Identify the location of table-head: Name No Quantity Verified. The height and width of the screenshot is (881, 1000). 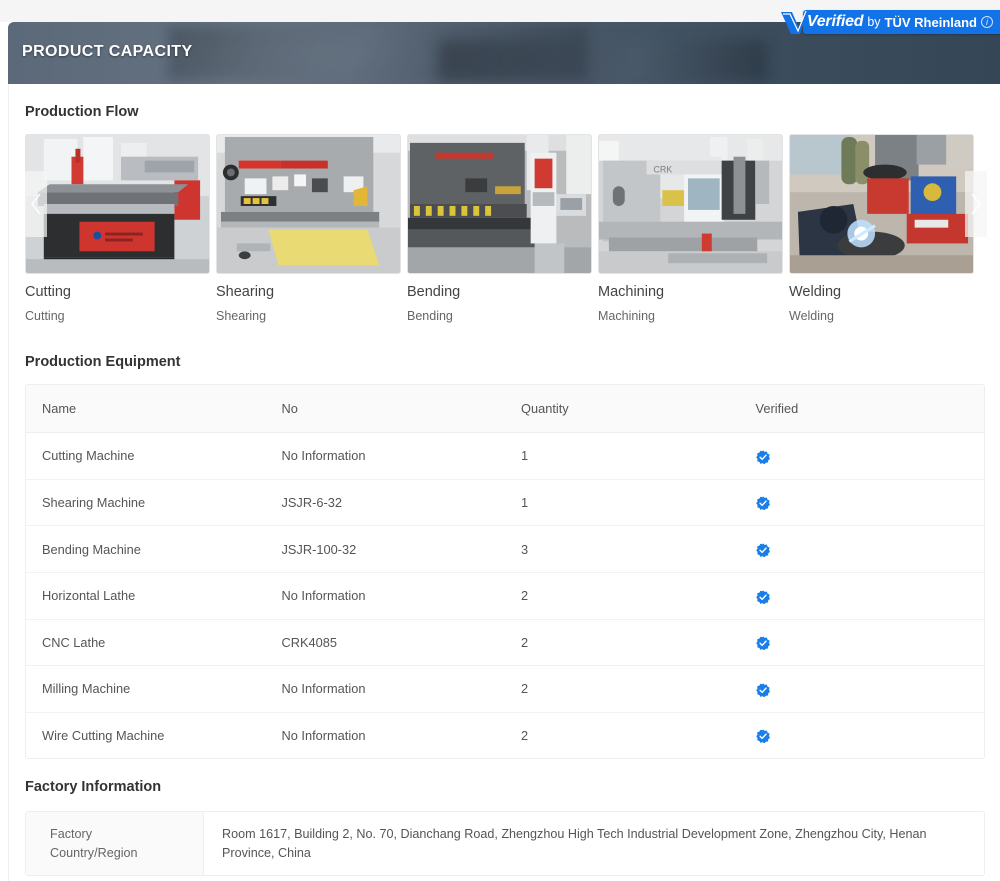
(505, 409).